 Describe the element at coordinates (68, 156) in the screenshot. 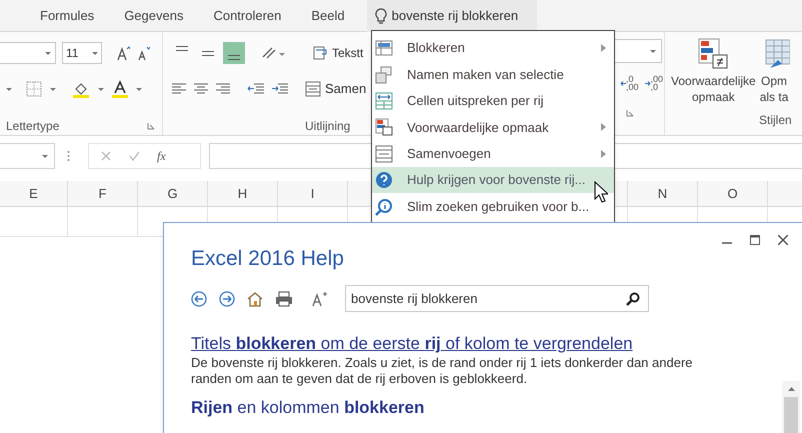

I see `splitter-icon` at that location.